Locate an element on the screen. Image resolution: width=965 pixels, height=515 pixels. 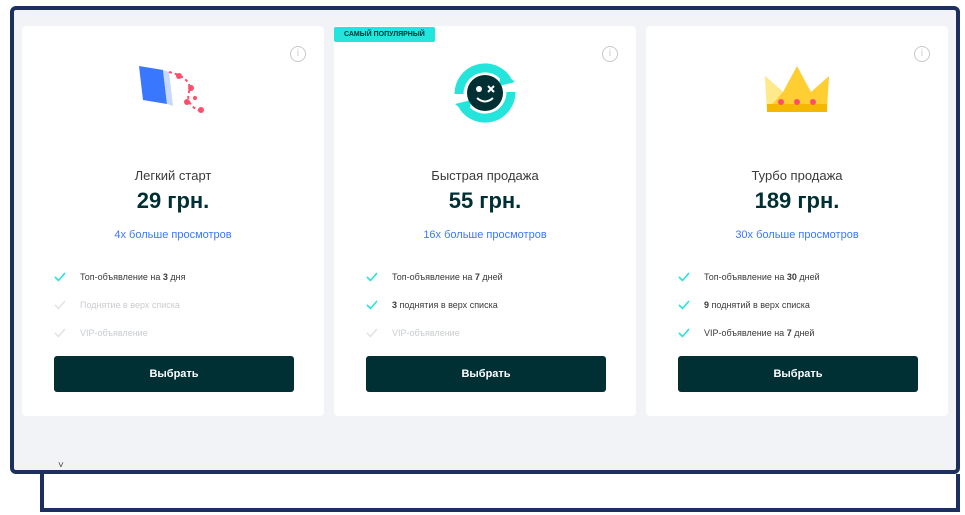
feature-number: 30 is located at coordinates (792, 277).